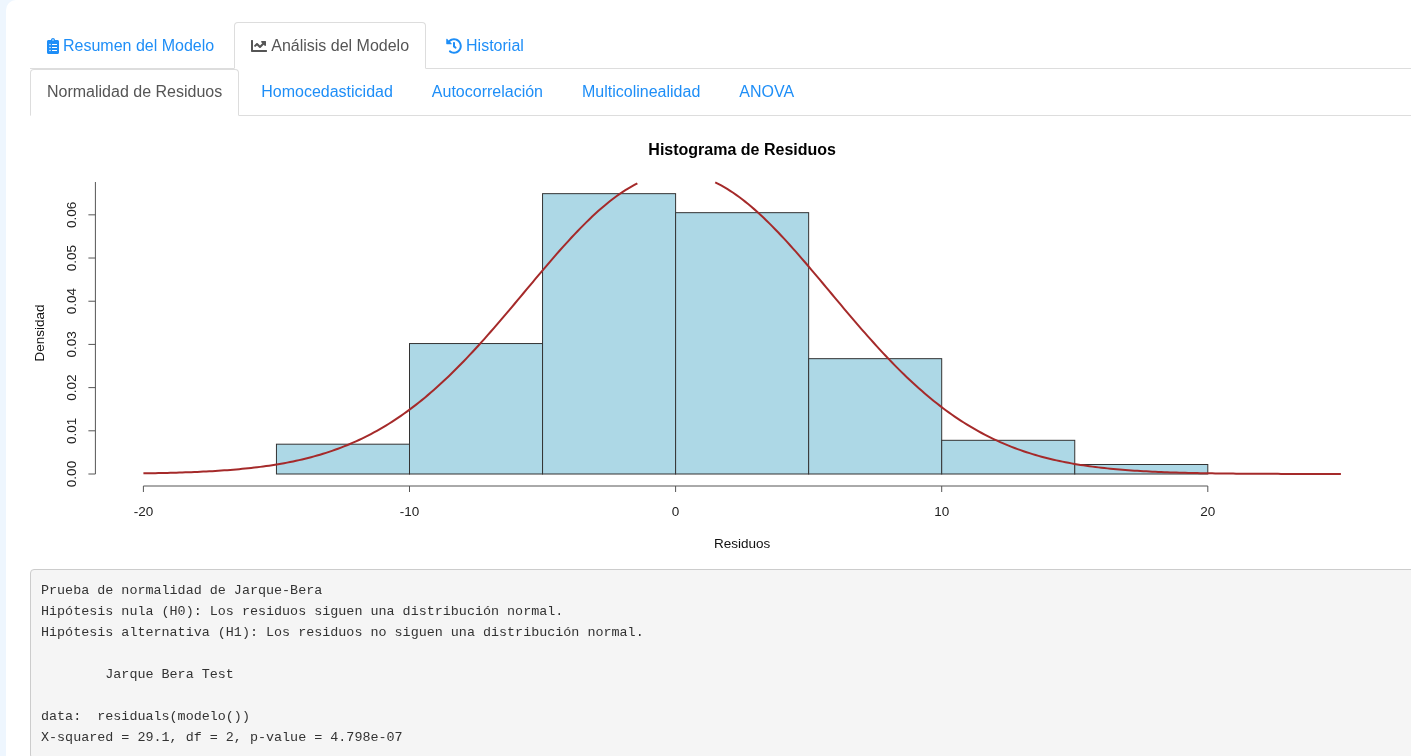 The image size is (1411, 756). I want to click on tab: Historial, so click(485, 45).